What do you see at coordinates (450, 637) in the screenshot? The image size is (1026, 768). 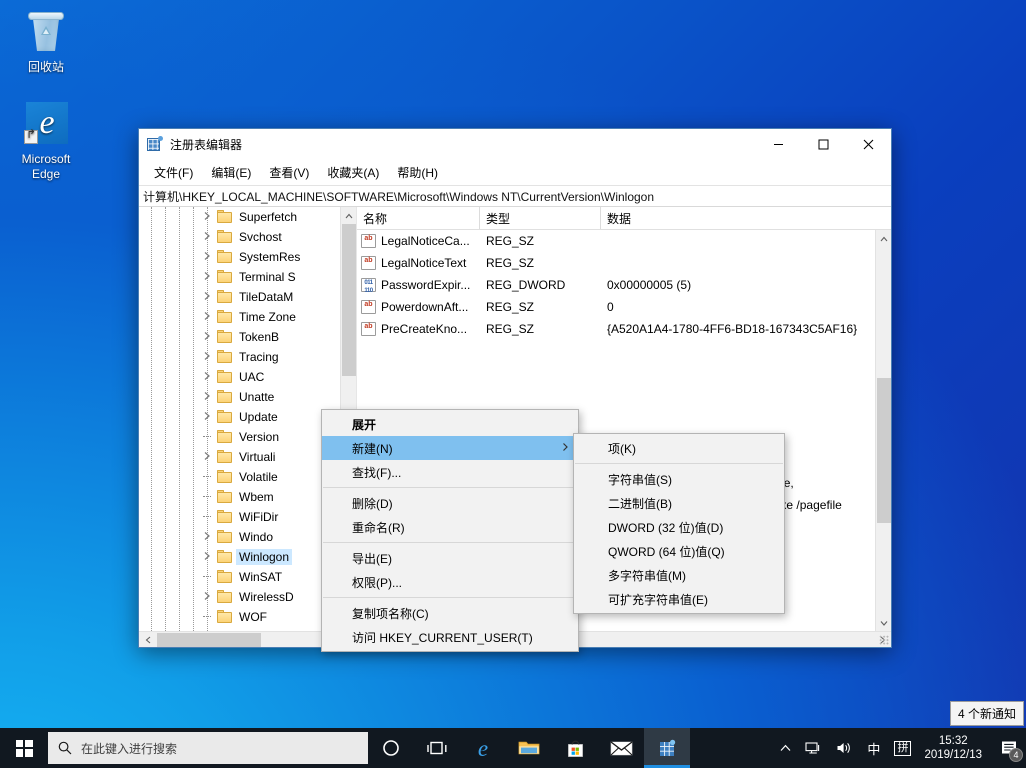 I see `context-menu-item-8: 访问 HKEY_CURRENT_USER(T)` at bounding box center [450, 637].